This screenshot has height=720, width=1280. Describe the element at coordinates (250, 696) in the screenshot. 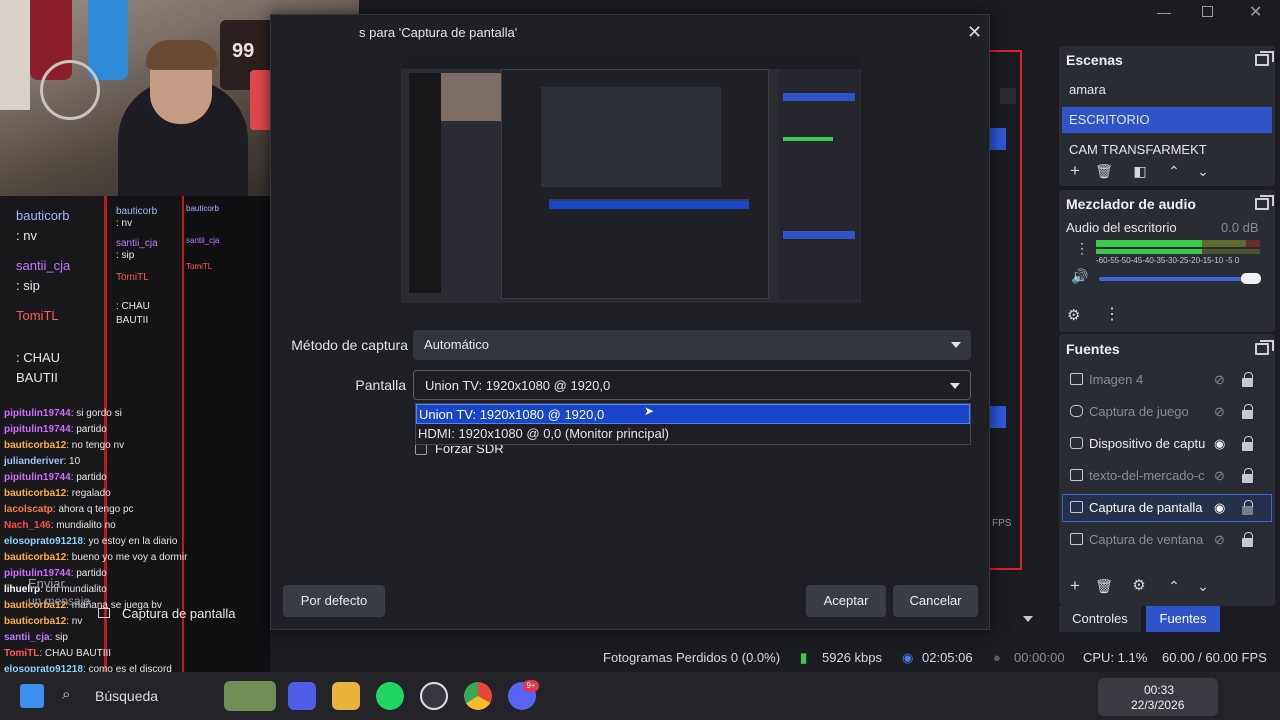

I see `weather-widget-icon` at that location.